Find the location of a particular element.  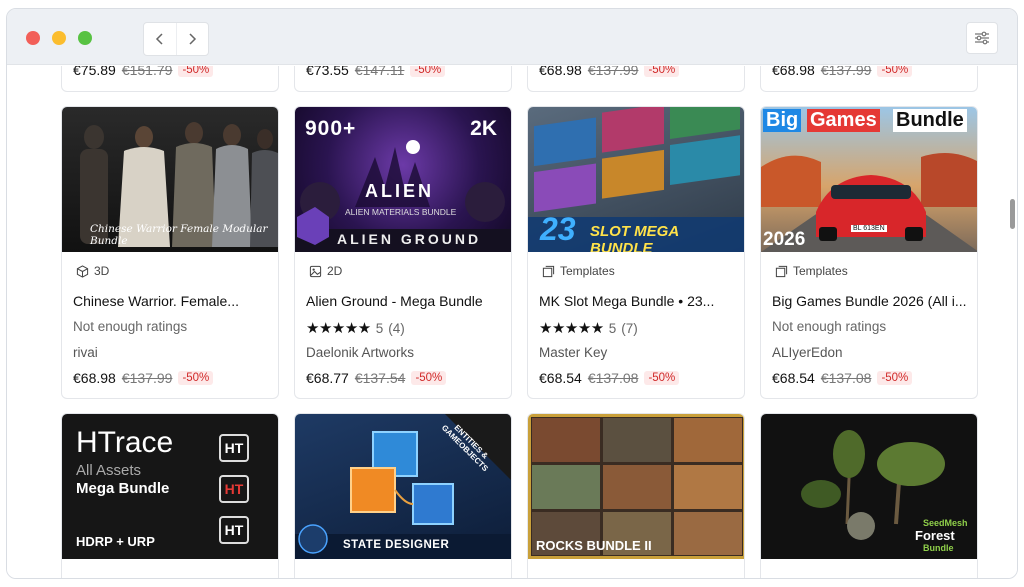

filter-settings-button is located at coordinates (982, 38).